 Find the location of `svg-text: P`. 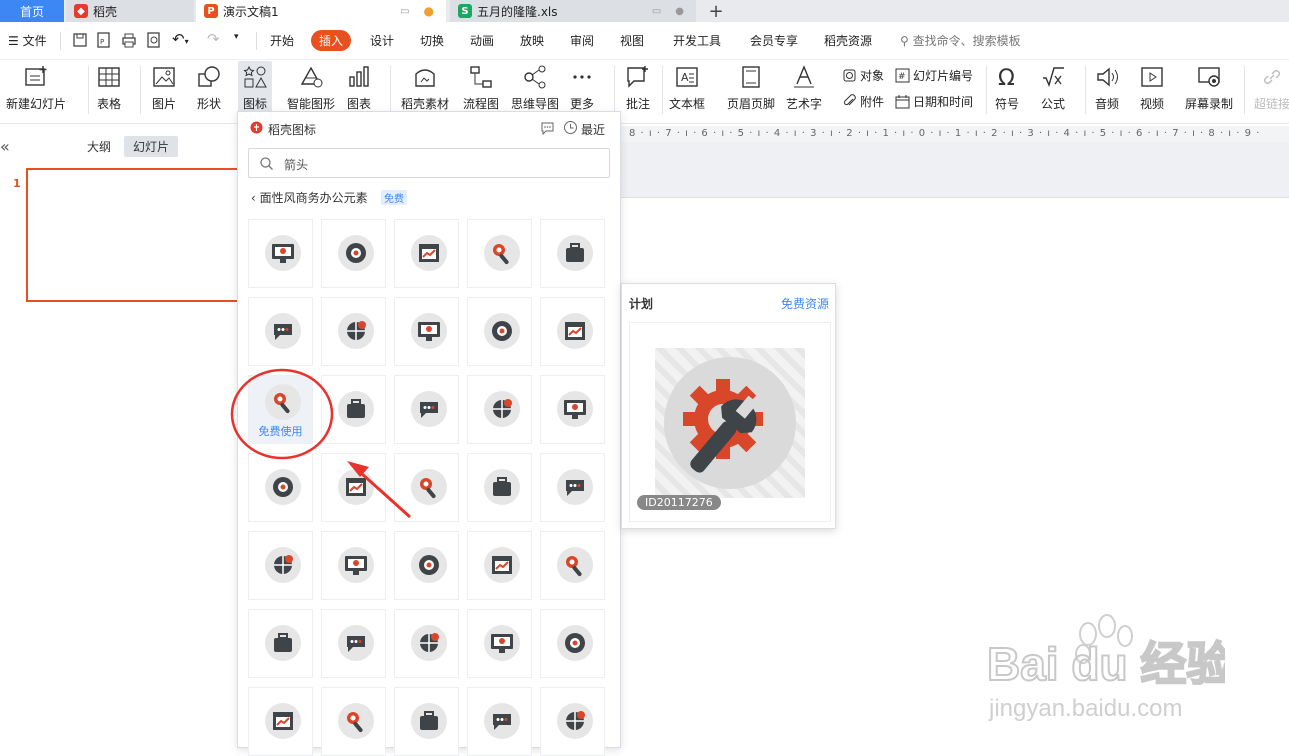

svg-text: P is located at coordinates (102, 42).